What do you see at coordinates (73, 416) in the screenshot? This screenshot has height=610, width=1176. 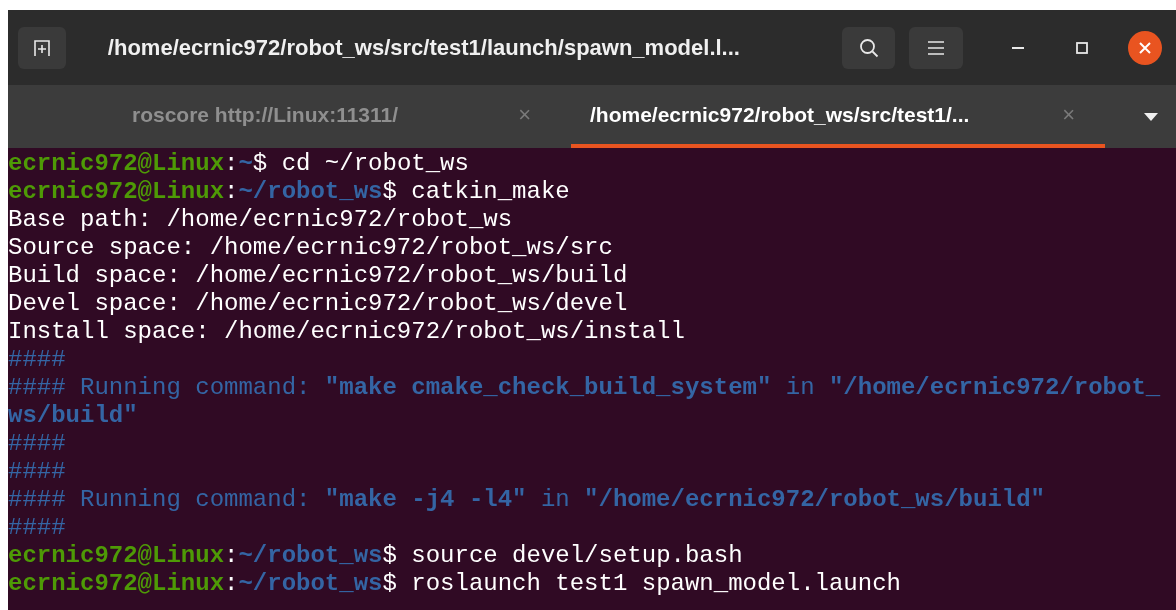 I see `terminal-line: ws/build"` at bounding box center [73, 416].